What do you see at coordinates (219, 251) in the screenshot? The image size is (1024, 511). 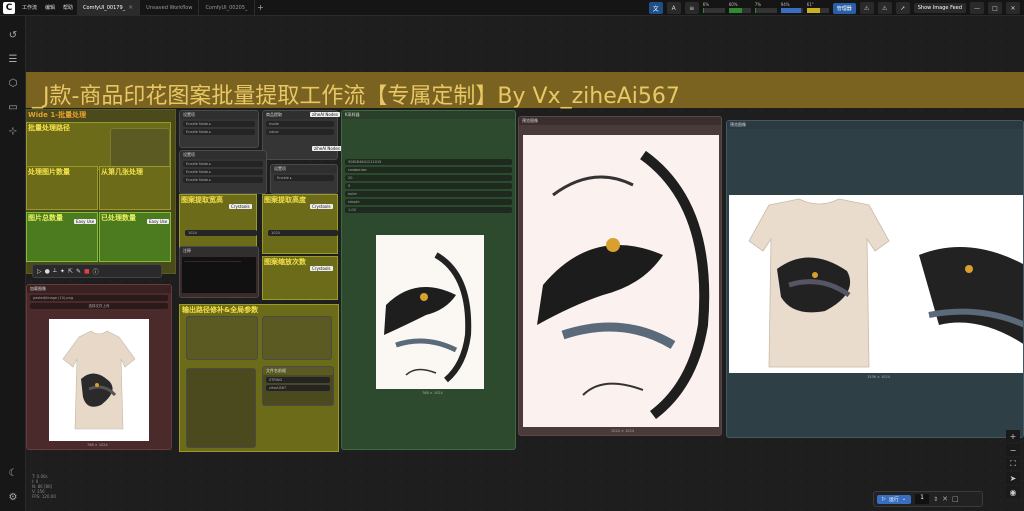 I see `note-title: 注释` at bounding box center [219, 251].